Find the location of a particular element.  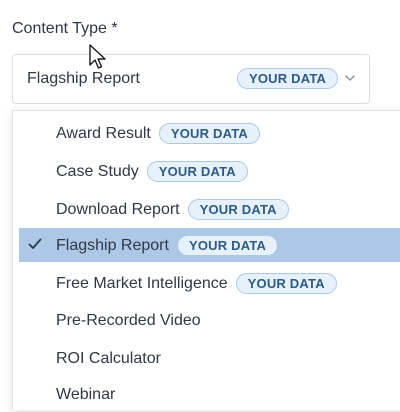

menu-item-flagship-report: Flagship Report YOUR DATA is located at coordinates (209, 245).